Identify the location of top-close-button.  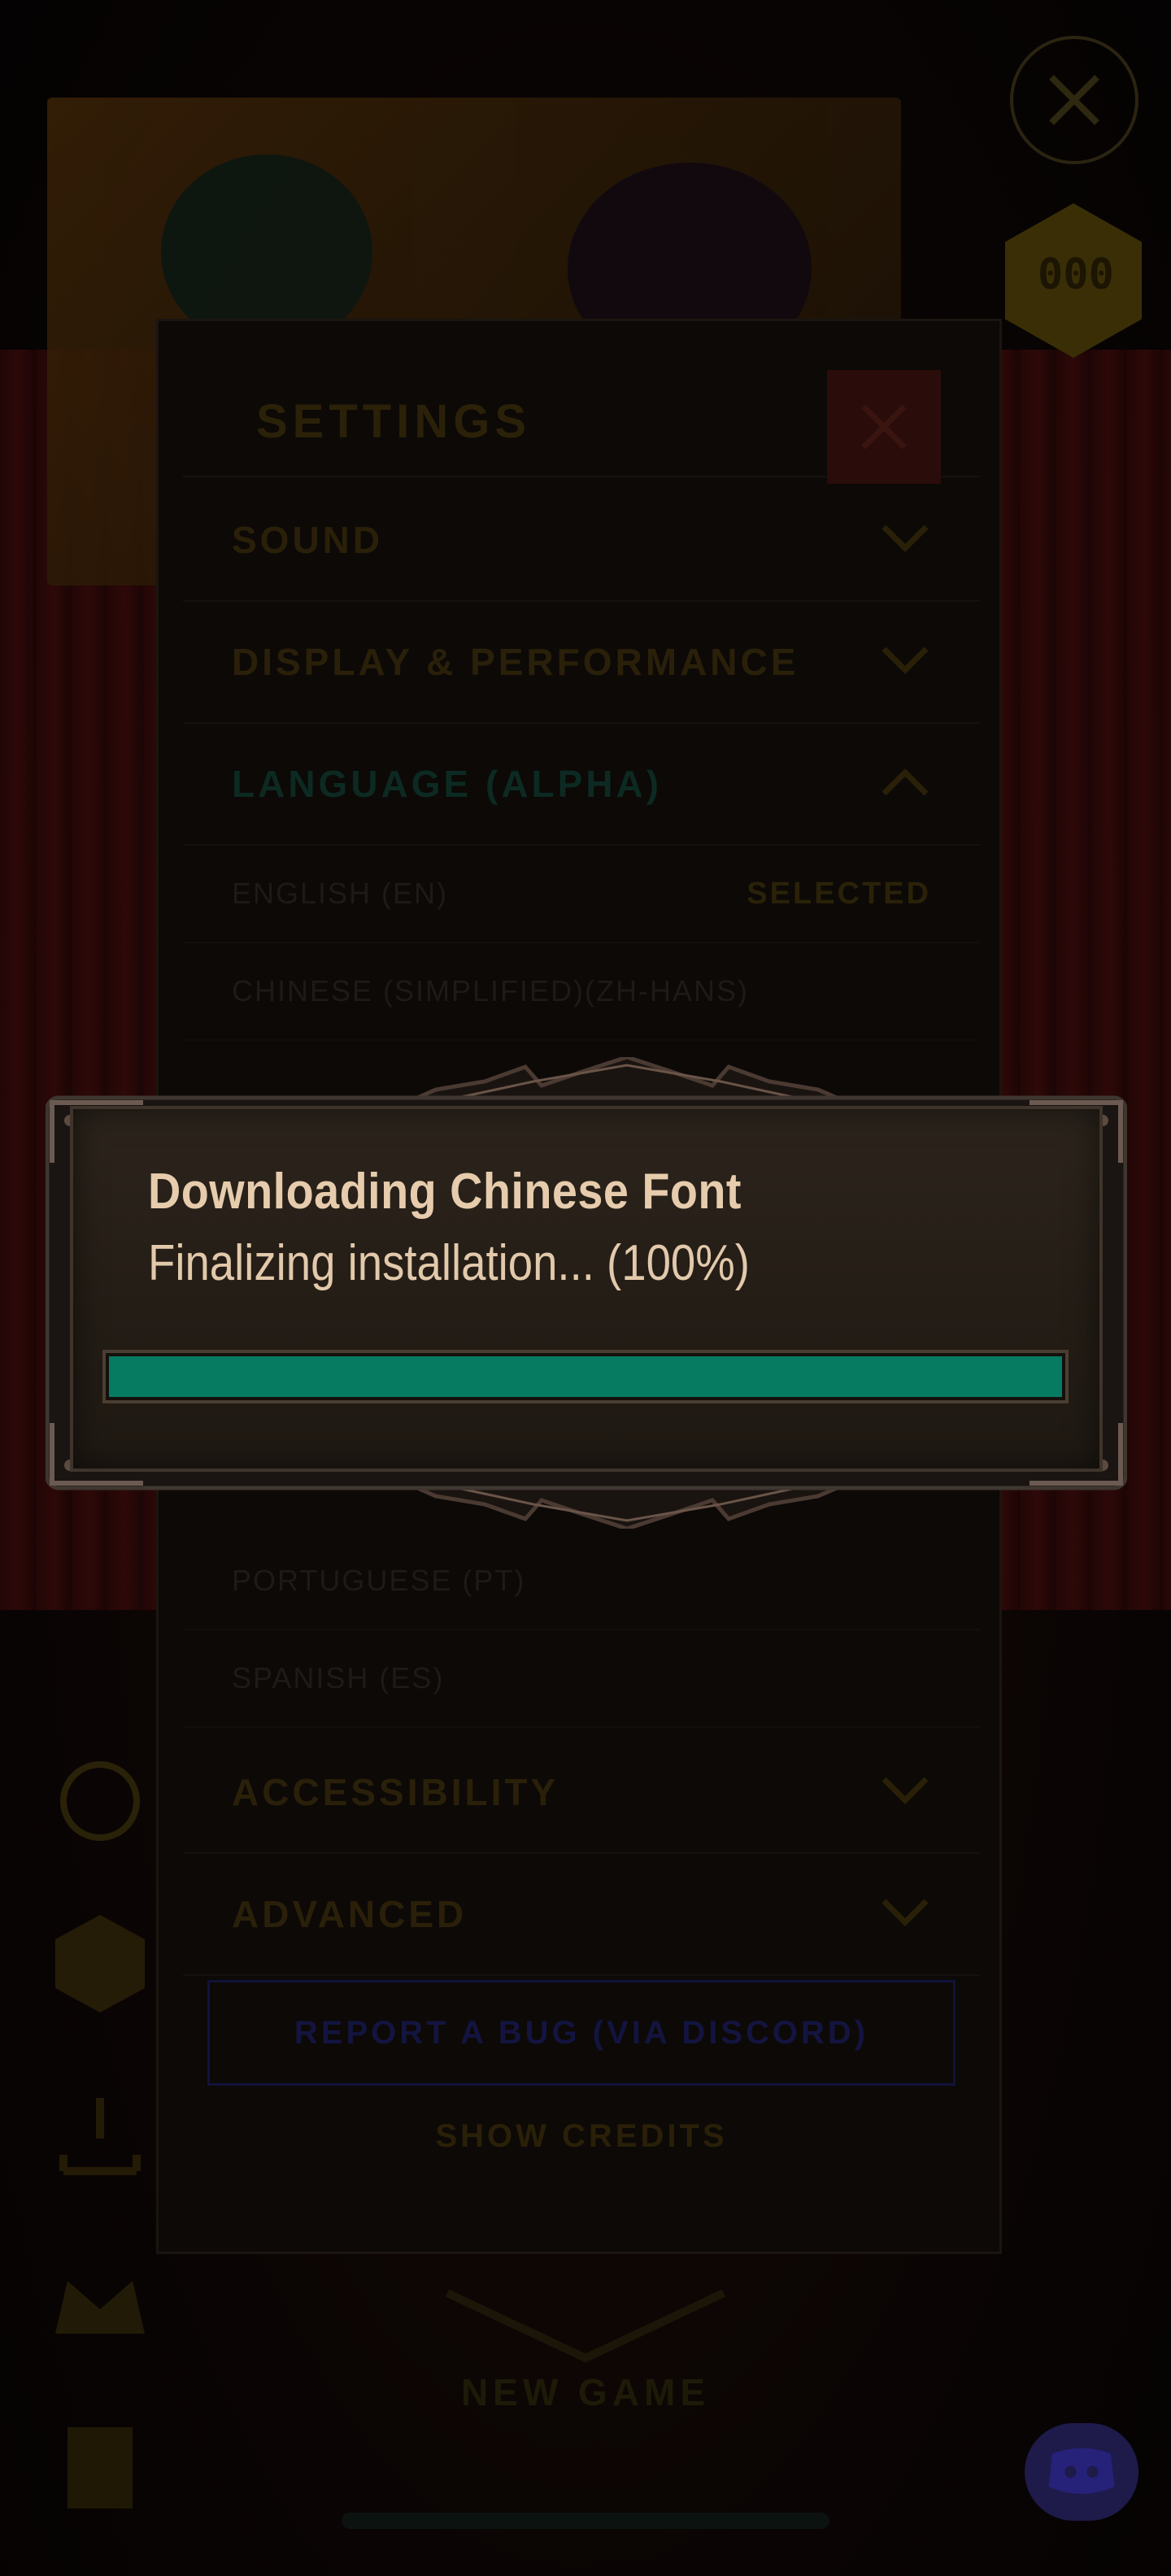
(1074, 100).